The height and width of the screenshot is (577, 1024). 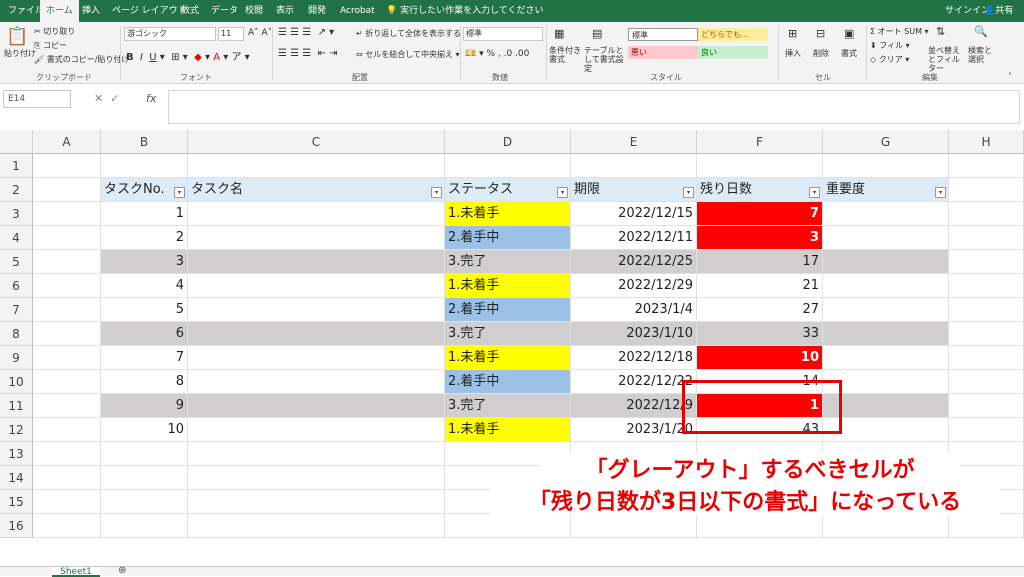 I want to click on header-cell-status: ステータス ▾, so click(x=508, y=190).